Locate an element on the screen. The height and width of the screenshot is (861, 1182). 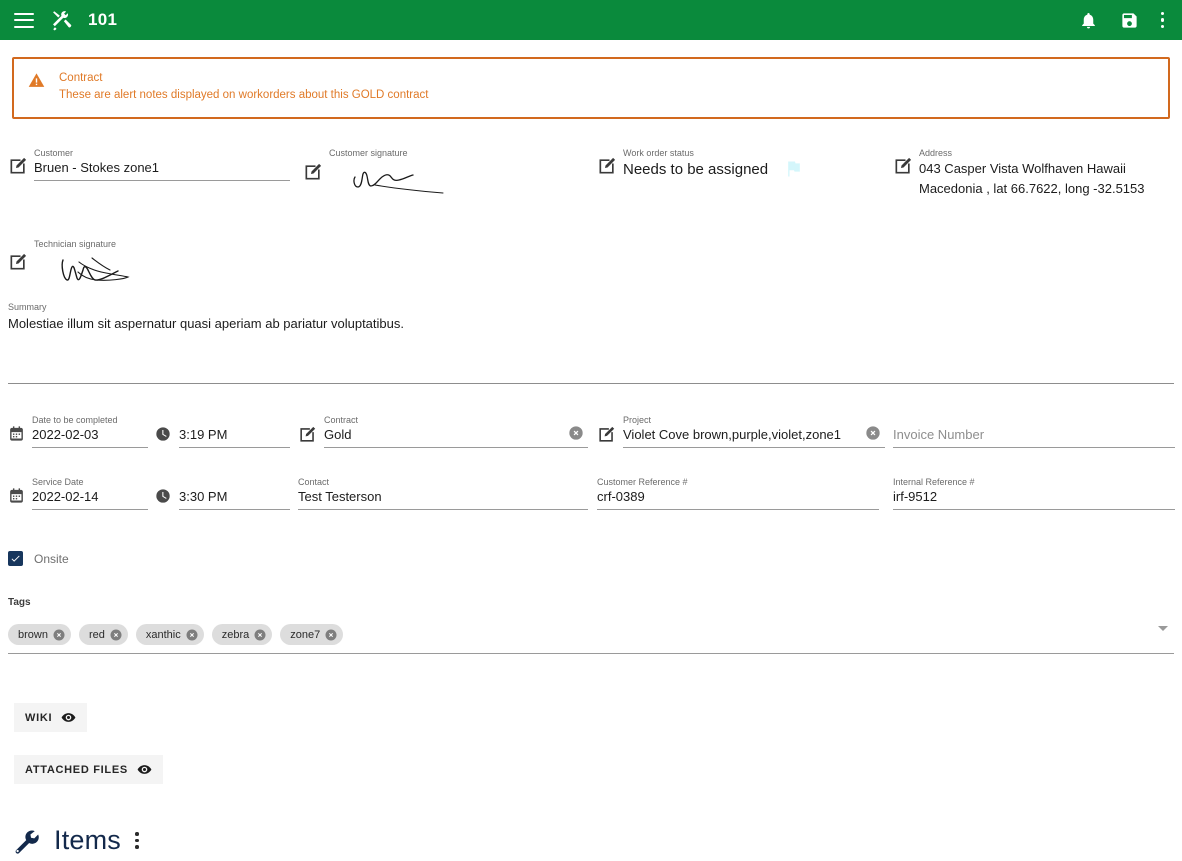
items-section-header: Items is located at coordinates (75, 840).